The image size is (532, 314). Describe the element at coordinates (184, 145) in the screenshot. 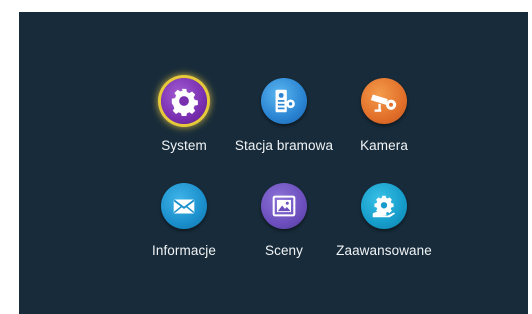

I see `menu-item-label: System` at that location.